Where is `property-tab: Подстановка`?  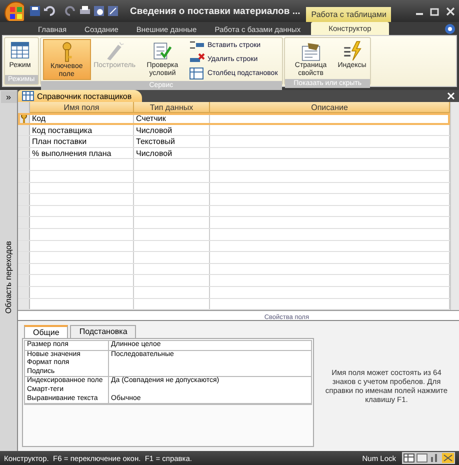 property-tab: Подстановка is located at coordinates (103, 331).